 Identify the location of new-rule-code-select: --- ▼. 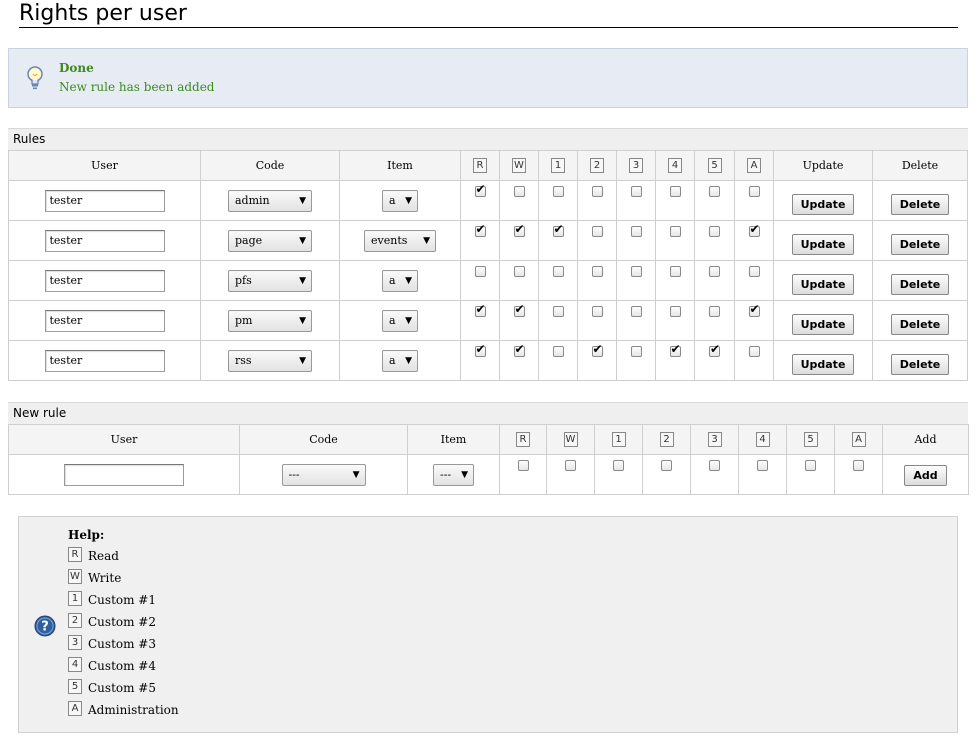
(323, 474).